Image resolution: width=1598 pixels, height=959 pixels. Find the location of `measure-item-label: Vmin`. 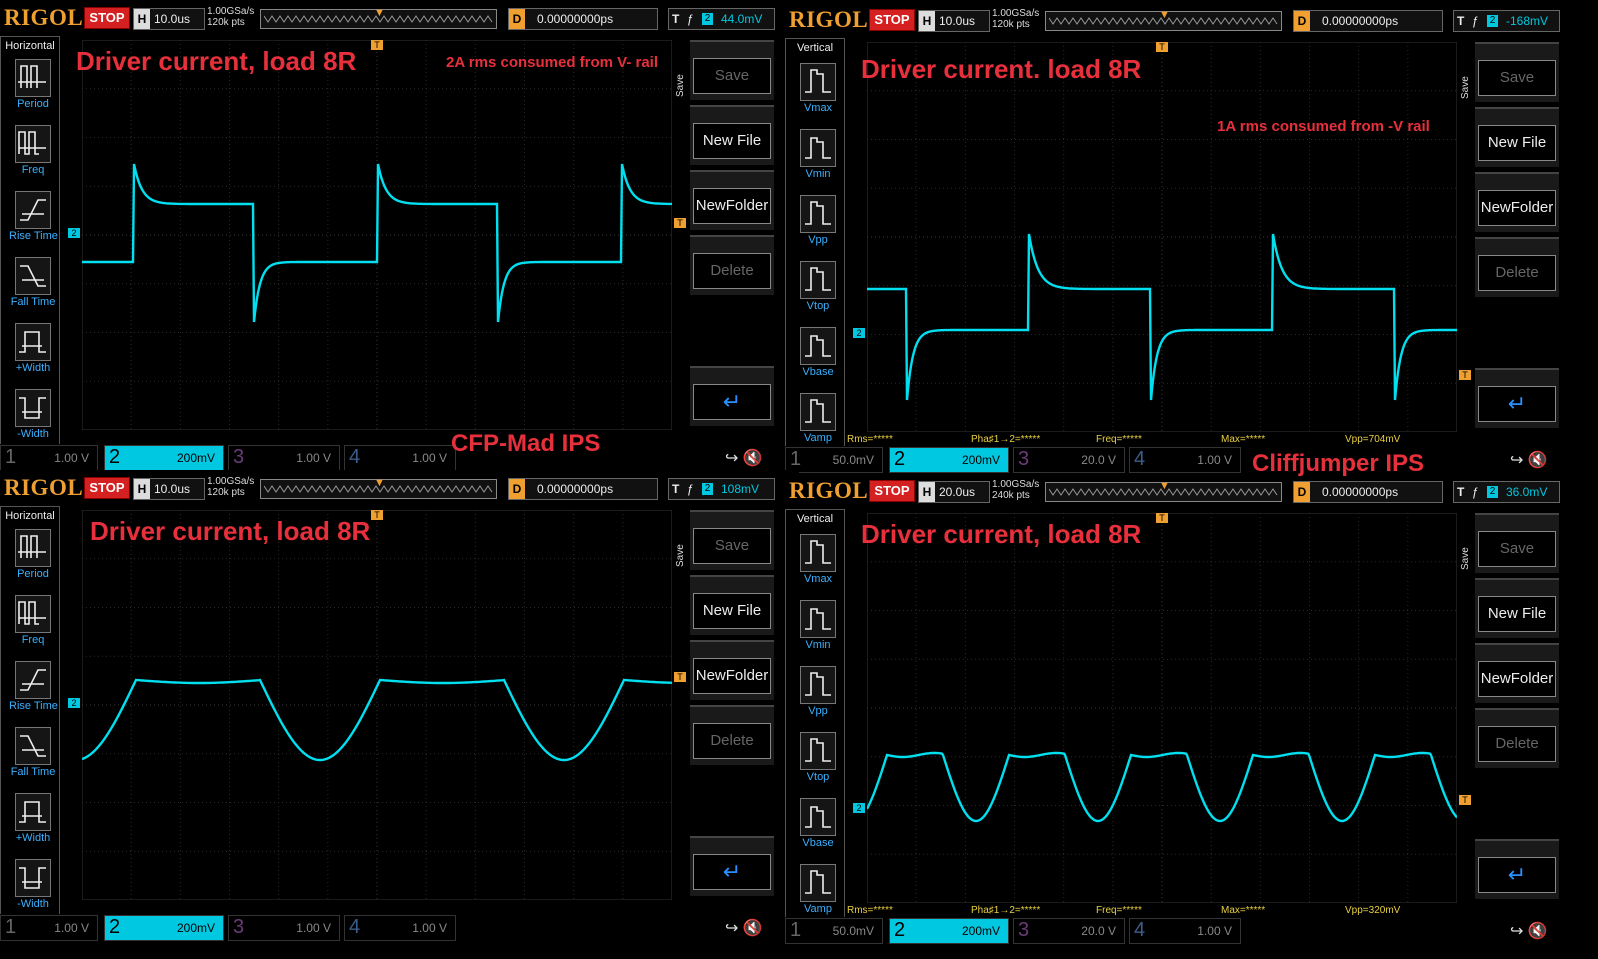

measure-item-label: Vmin is located at coordinates (818, 645).